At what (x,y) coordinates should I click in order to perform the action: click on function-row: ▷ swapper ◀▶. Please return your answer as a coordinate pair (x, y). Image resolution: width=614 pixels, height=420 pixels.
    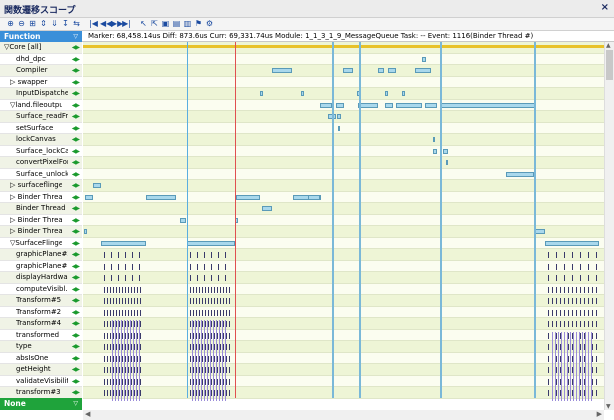
    Looking at the image, I should click on (41, 82).